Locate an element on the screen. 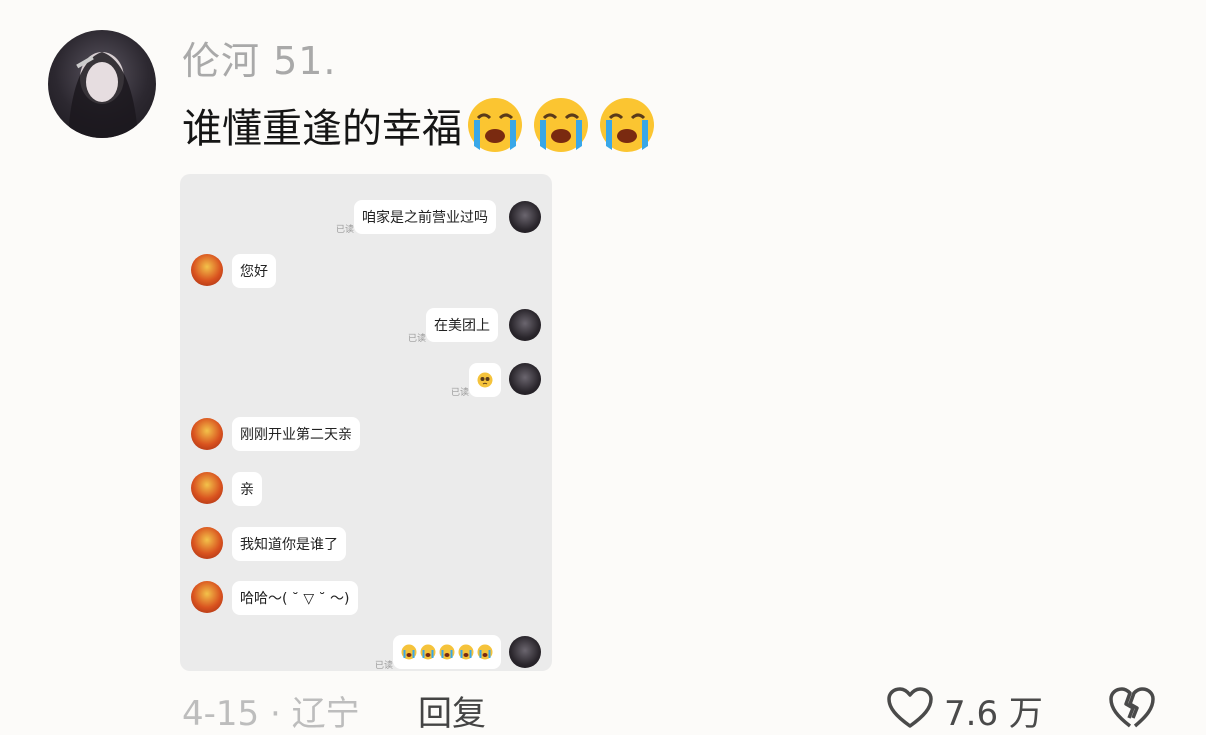  commenter-avatar is located at coordinates (102, 84).